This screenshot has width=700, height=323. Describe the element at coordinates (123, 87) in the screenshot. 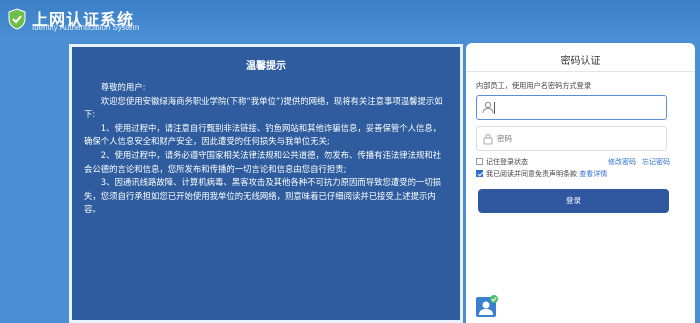

I see `notice-greeting: 尊敬的用户:` at that location.